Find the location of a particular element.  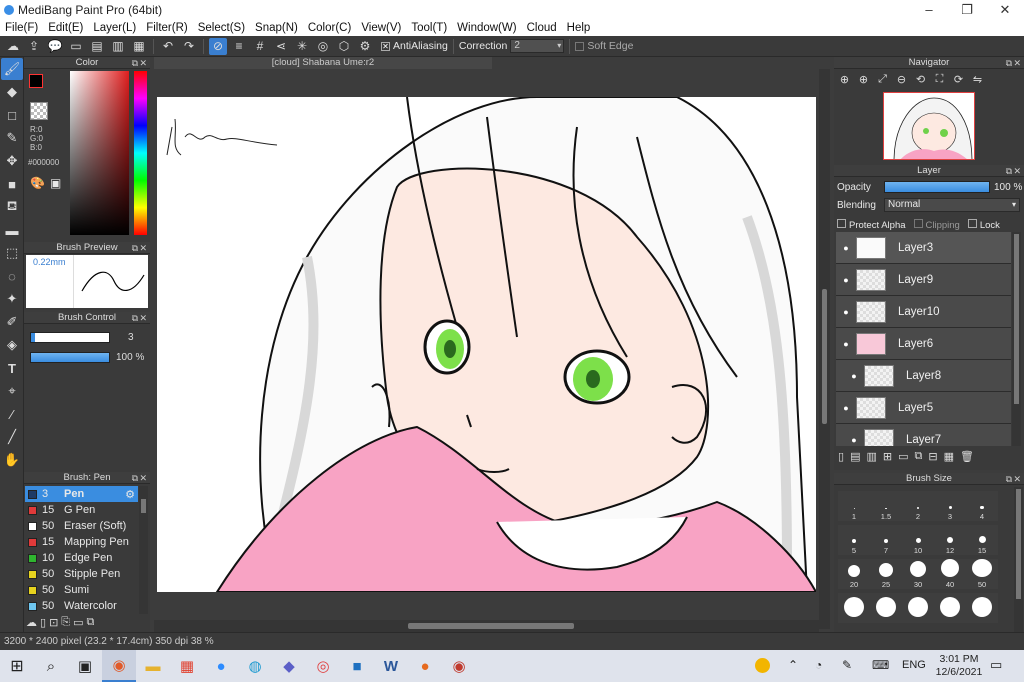

gradient-icon: ▬ is located at coordinates (12, 230).